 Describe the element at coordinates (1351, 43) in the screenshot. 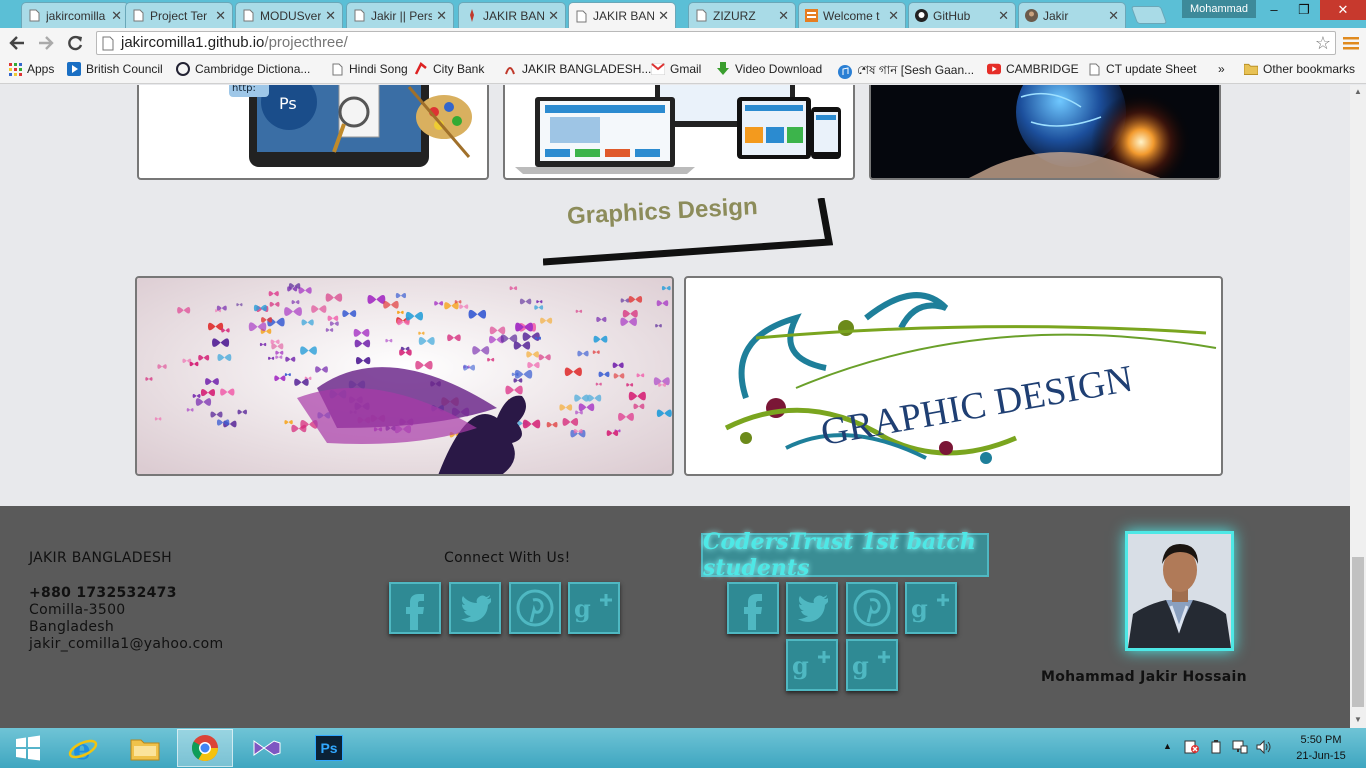

I see `menu-icon` at that location.